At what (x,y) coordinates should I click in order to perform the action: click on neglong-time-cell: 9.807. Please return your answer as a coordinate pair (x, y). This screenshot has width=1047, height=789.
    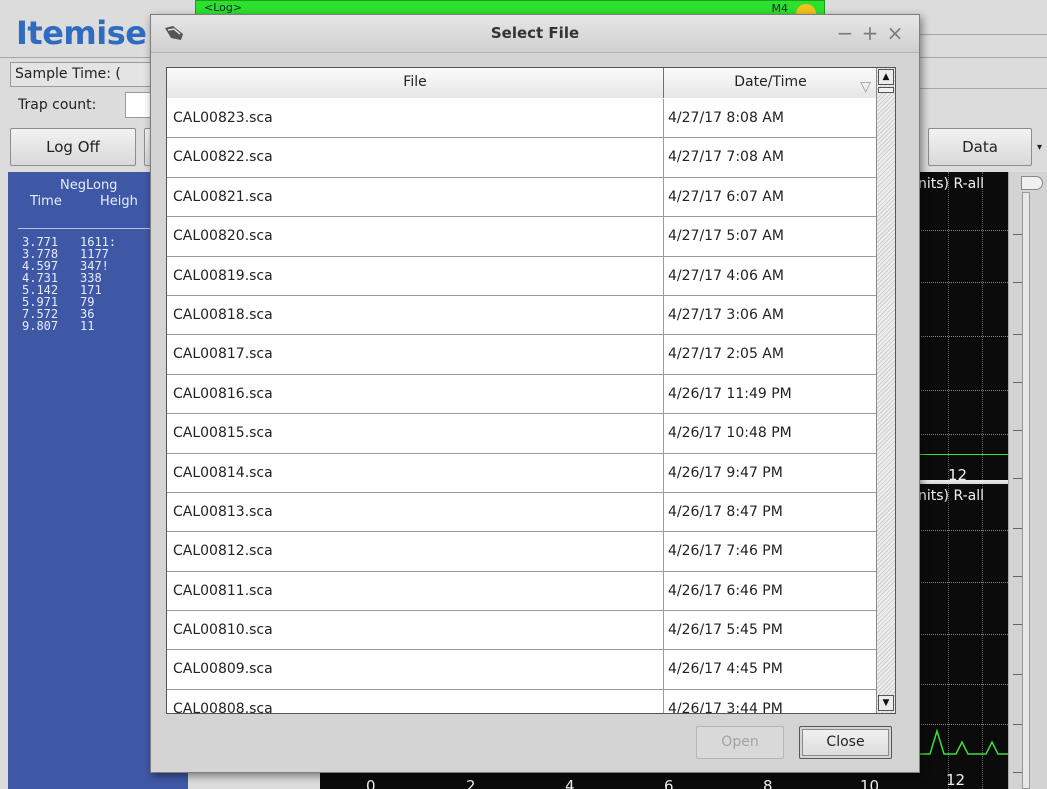
    Looking at the image, I should click on (40, 326).